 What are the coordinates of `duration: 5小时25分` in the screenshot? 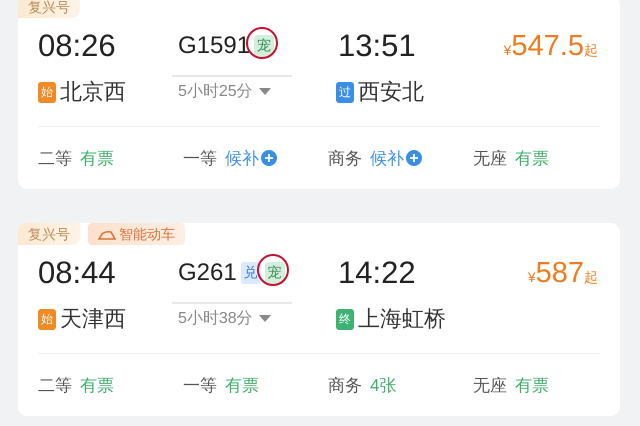 It's located at (212, 91).